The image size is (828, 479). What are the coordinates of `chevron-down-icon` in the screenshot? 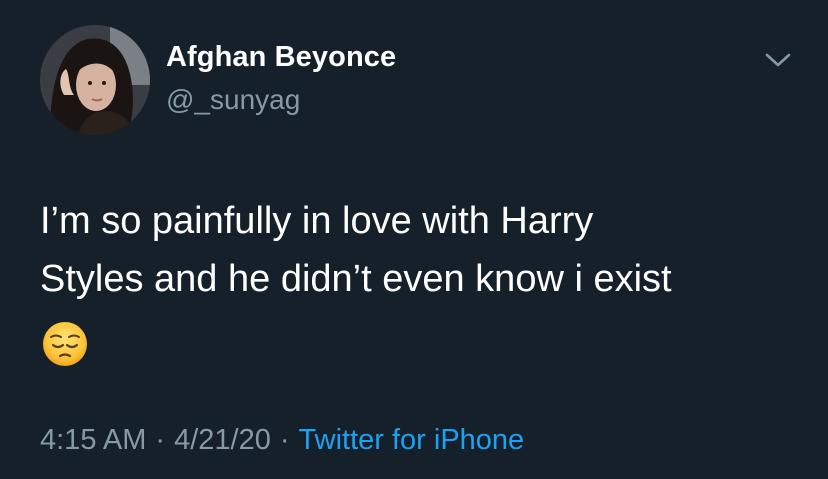 It's located at (778, 60).